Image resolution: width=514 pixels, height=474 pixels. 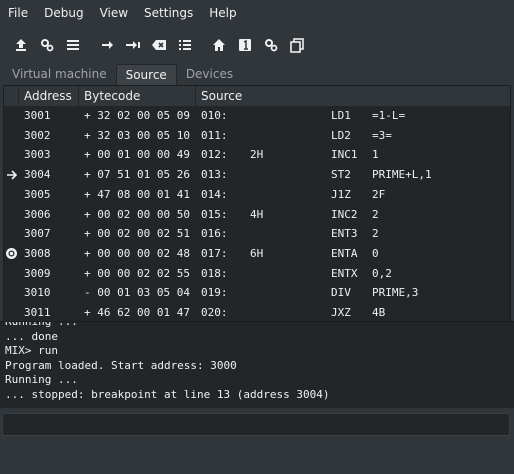 I want to click on goto-line-button, so click(x=245, y=45).